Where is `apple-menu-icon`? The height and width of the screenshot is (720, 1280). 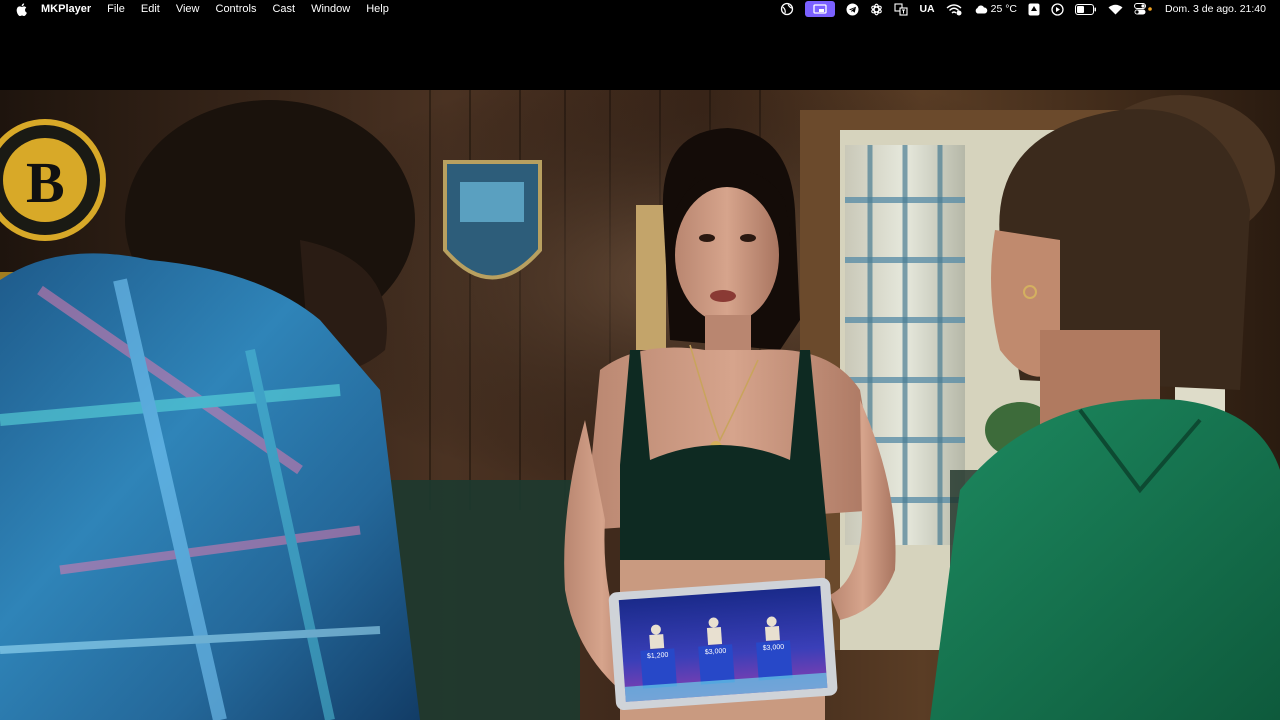 apple-menu-icon is located at coordinates (21, 9).